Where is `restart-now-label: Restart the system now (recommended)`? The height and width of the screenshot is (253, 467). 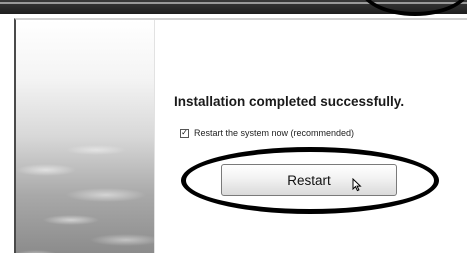 restart-now-label: Restart the system now (recommended) is located at coordinates (274, 133).